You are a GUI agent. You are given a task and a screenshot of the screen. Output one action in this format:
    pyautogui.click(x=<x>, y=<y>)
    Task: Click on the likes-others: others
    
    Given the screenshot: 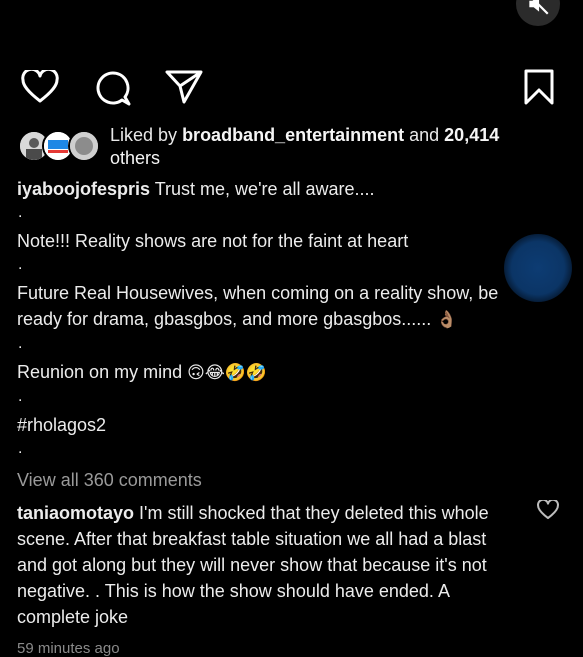 What is the action you would take?
    pyautogui.click(x=135, y=158)
    